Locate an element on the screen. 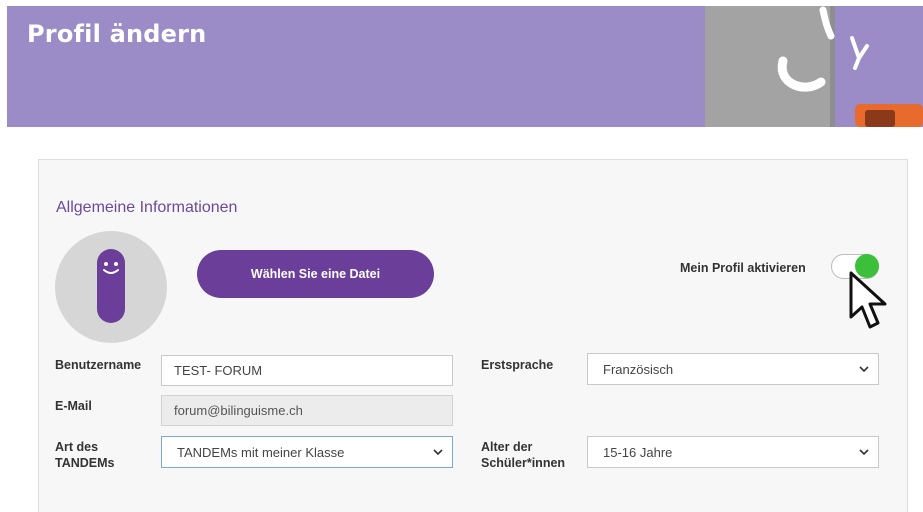 This screenshot has height=512, width=923. tandem-type-value: TANDEMs mit meiner Klasse is located at coordinates (261, 452).